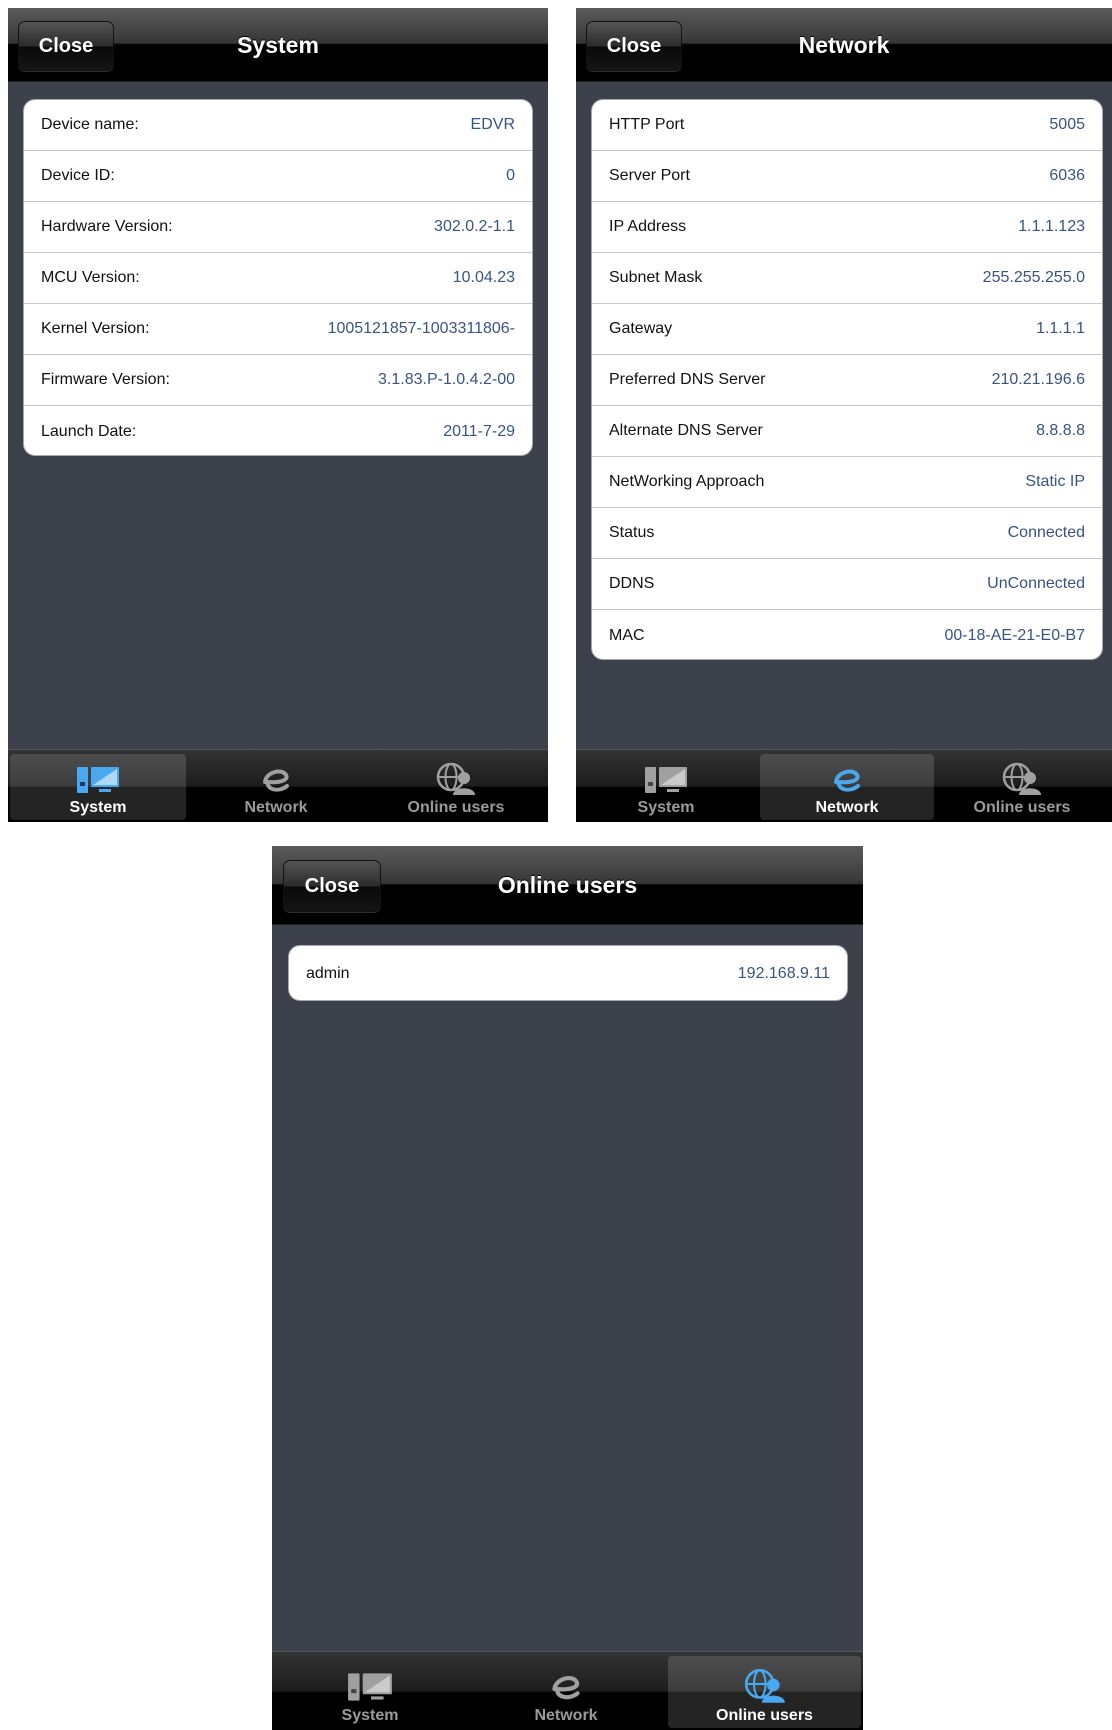 The height and width of the screenshot is (1730, 1112). I want to click on page-title: Online users, so click(567, 885).